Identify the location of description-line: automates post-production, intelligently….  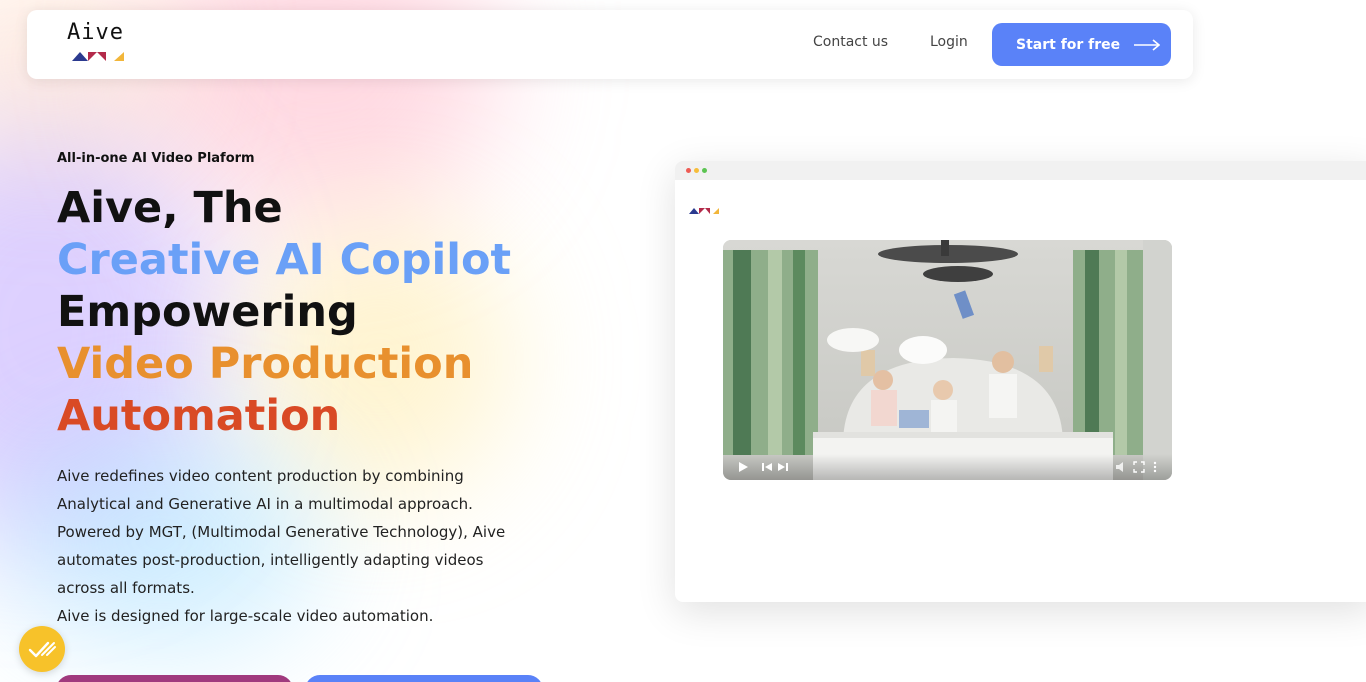
(270, 560).